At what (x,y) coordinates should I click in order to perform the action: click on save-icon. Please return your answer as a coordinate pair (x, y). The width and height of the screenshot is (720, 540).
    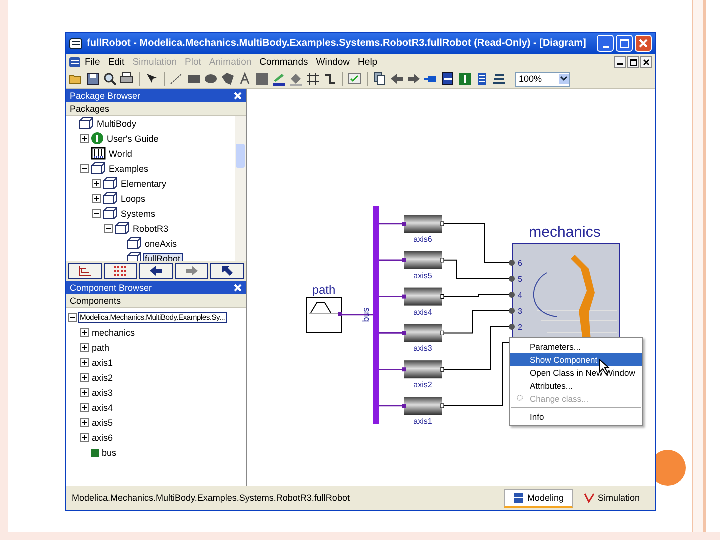
    Looking at the image, I should click on (93, 79).